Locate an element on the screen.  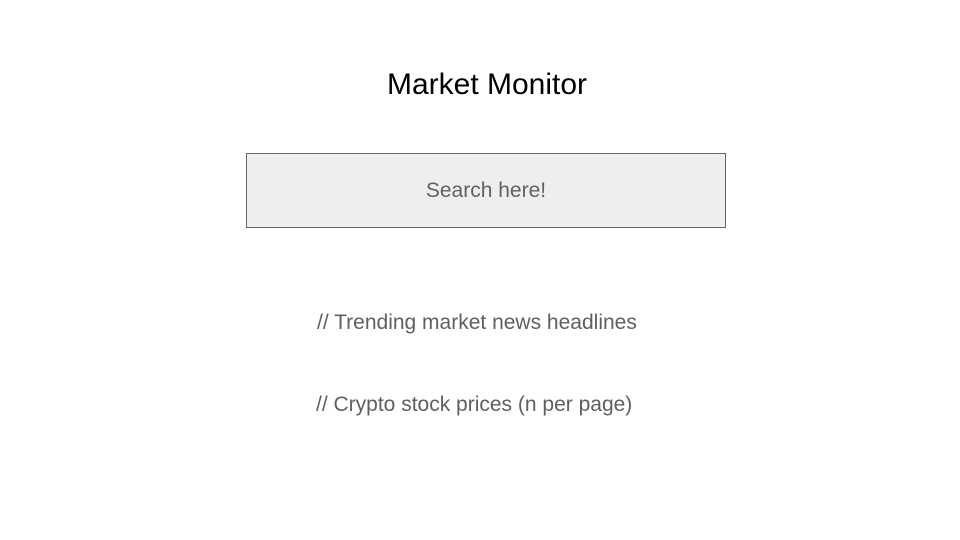
search-placeholder: Search here! is located at coordinates (486, 190).